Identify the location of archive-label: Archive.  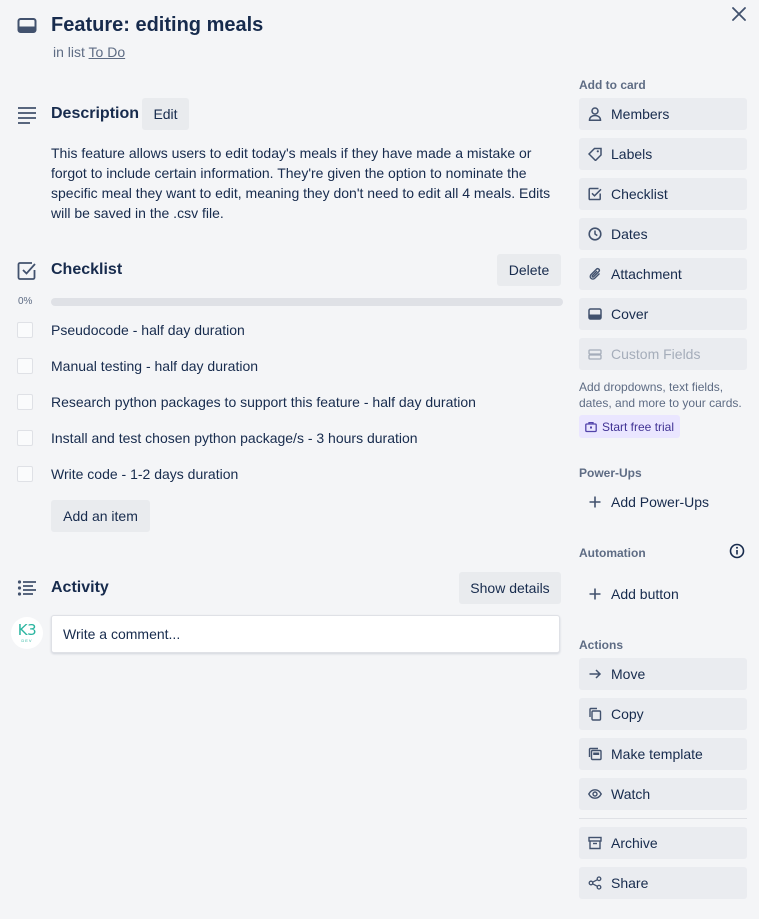
(634, 843).